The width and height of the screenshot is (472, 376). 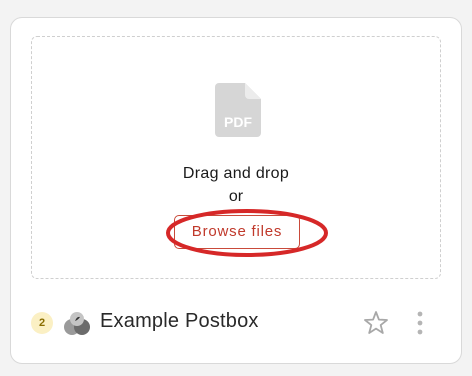 What do you see at coordinates (238, 110) in the screenshot?
I see `pdf-file-icon: PDF` at bounding box center [238, 110].